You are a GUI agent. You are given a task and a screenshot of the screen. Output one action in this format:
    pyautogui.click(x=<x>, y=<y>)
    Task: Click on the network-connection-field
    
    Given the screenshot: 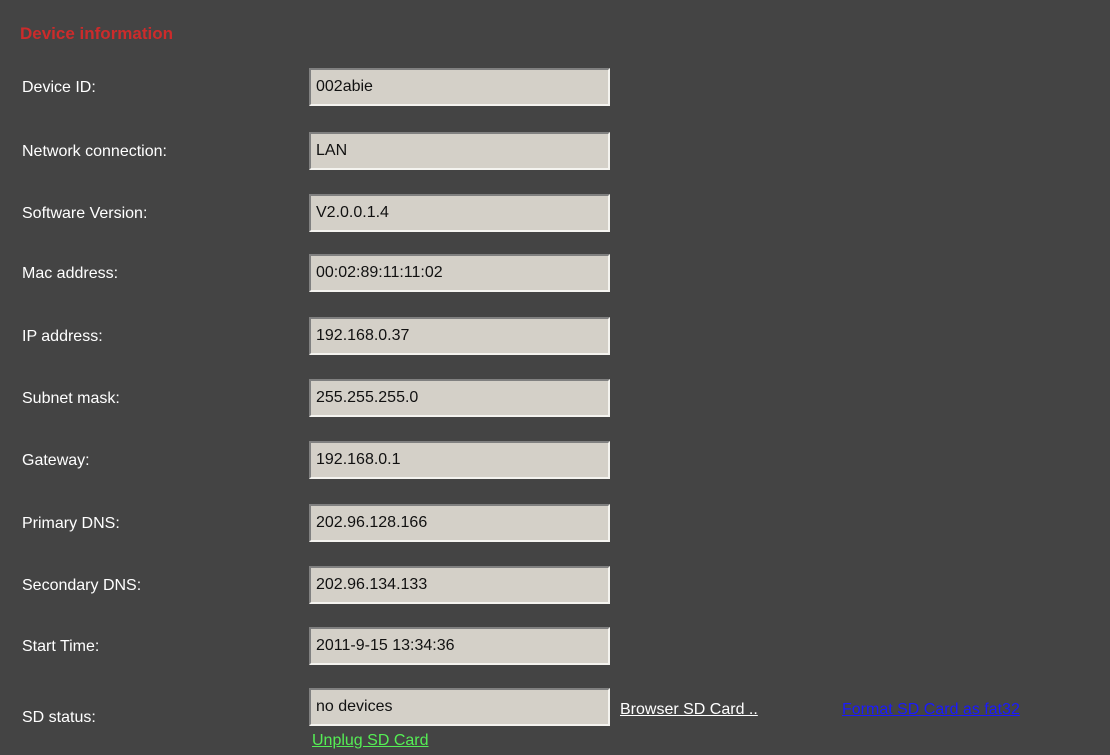 What is the action you would take?
    pyautogui.click(x=459, y=151)
    